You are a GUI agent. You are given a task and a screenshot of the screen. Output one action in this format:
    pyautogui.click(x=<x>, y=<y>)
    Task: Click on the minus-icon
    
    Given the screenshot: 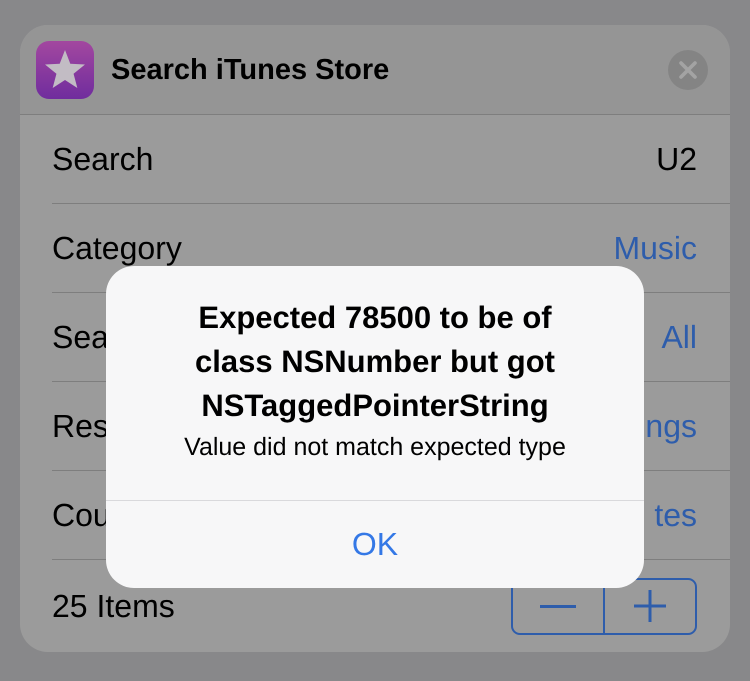 What is the action you would take?
    pyautogui.click(x=558, y=606)
    